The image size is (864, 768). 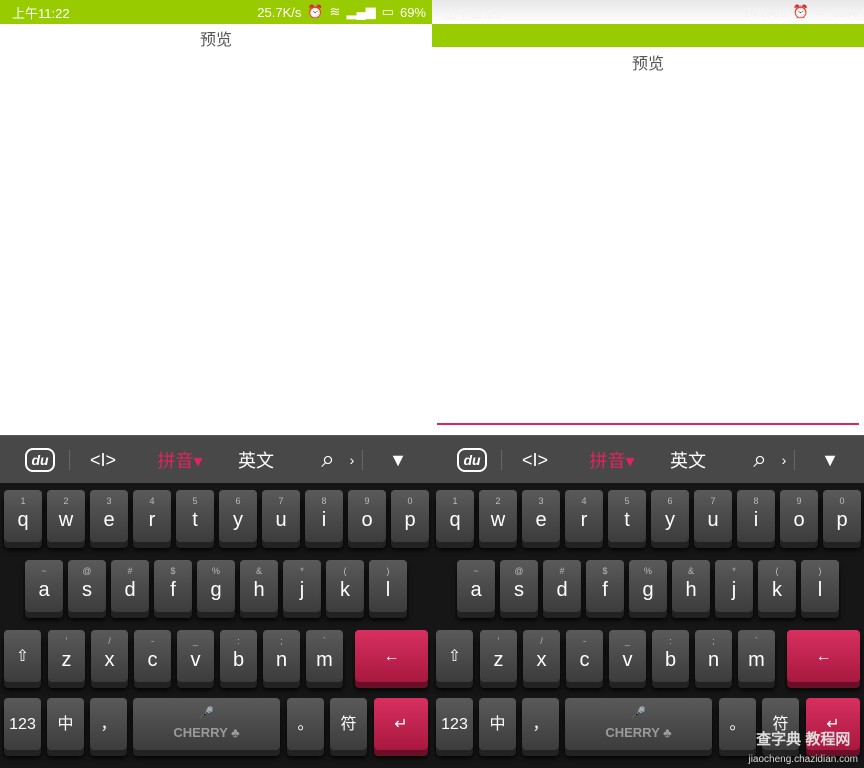 What do you see at coordinates (648, 424) in the screenshot?
I see `input-underline` at bounding box center [648, 424].